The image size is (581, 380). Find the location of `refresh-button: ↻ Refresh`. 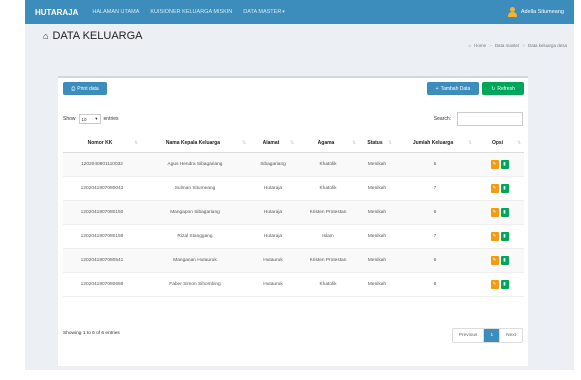

refresh-button: ↻ Refresh is located at coordinates (503, 88).